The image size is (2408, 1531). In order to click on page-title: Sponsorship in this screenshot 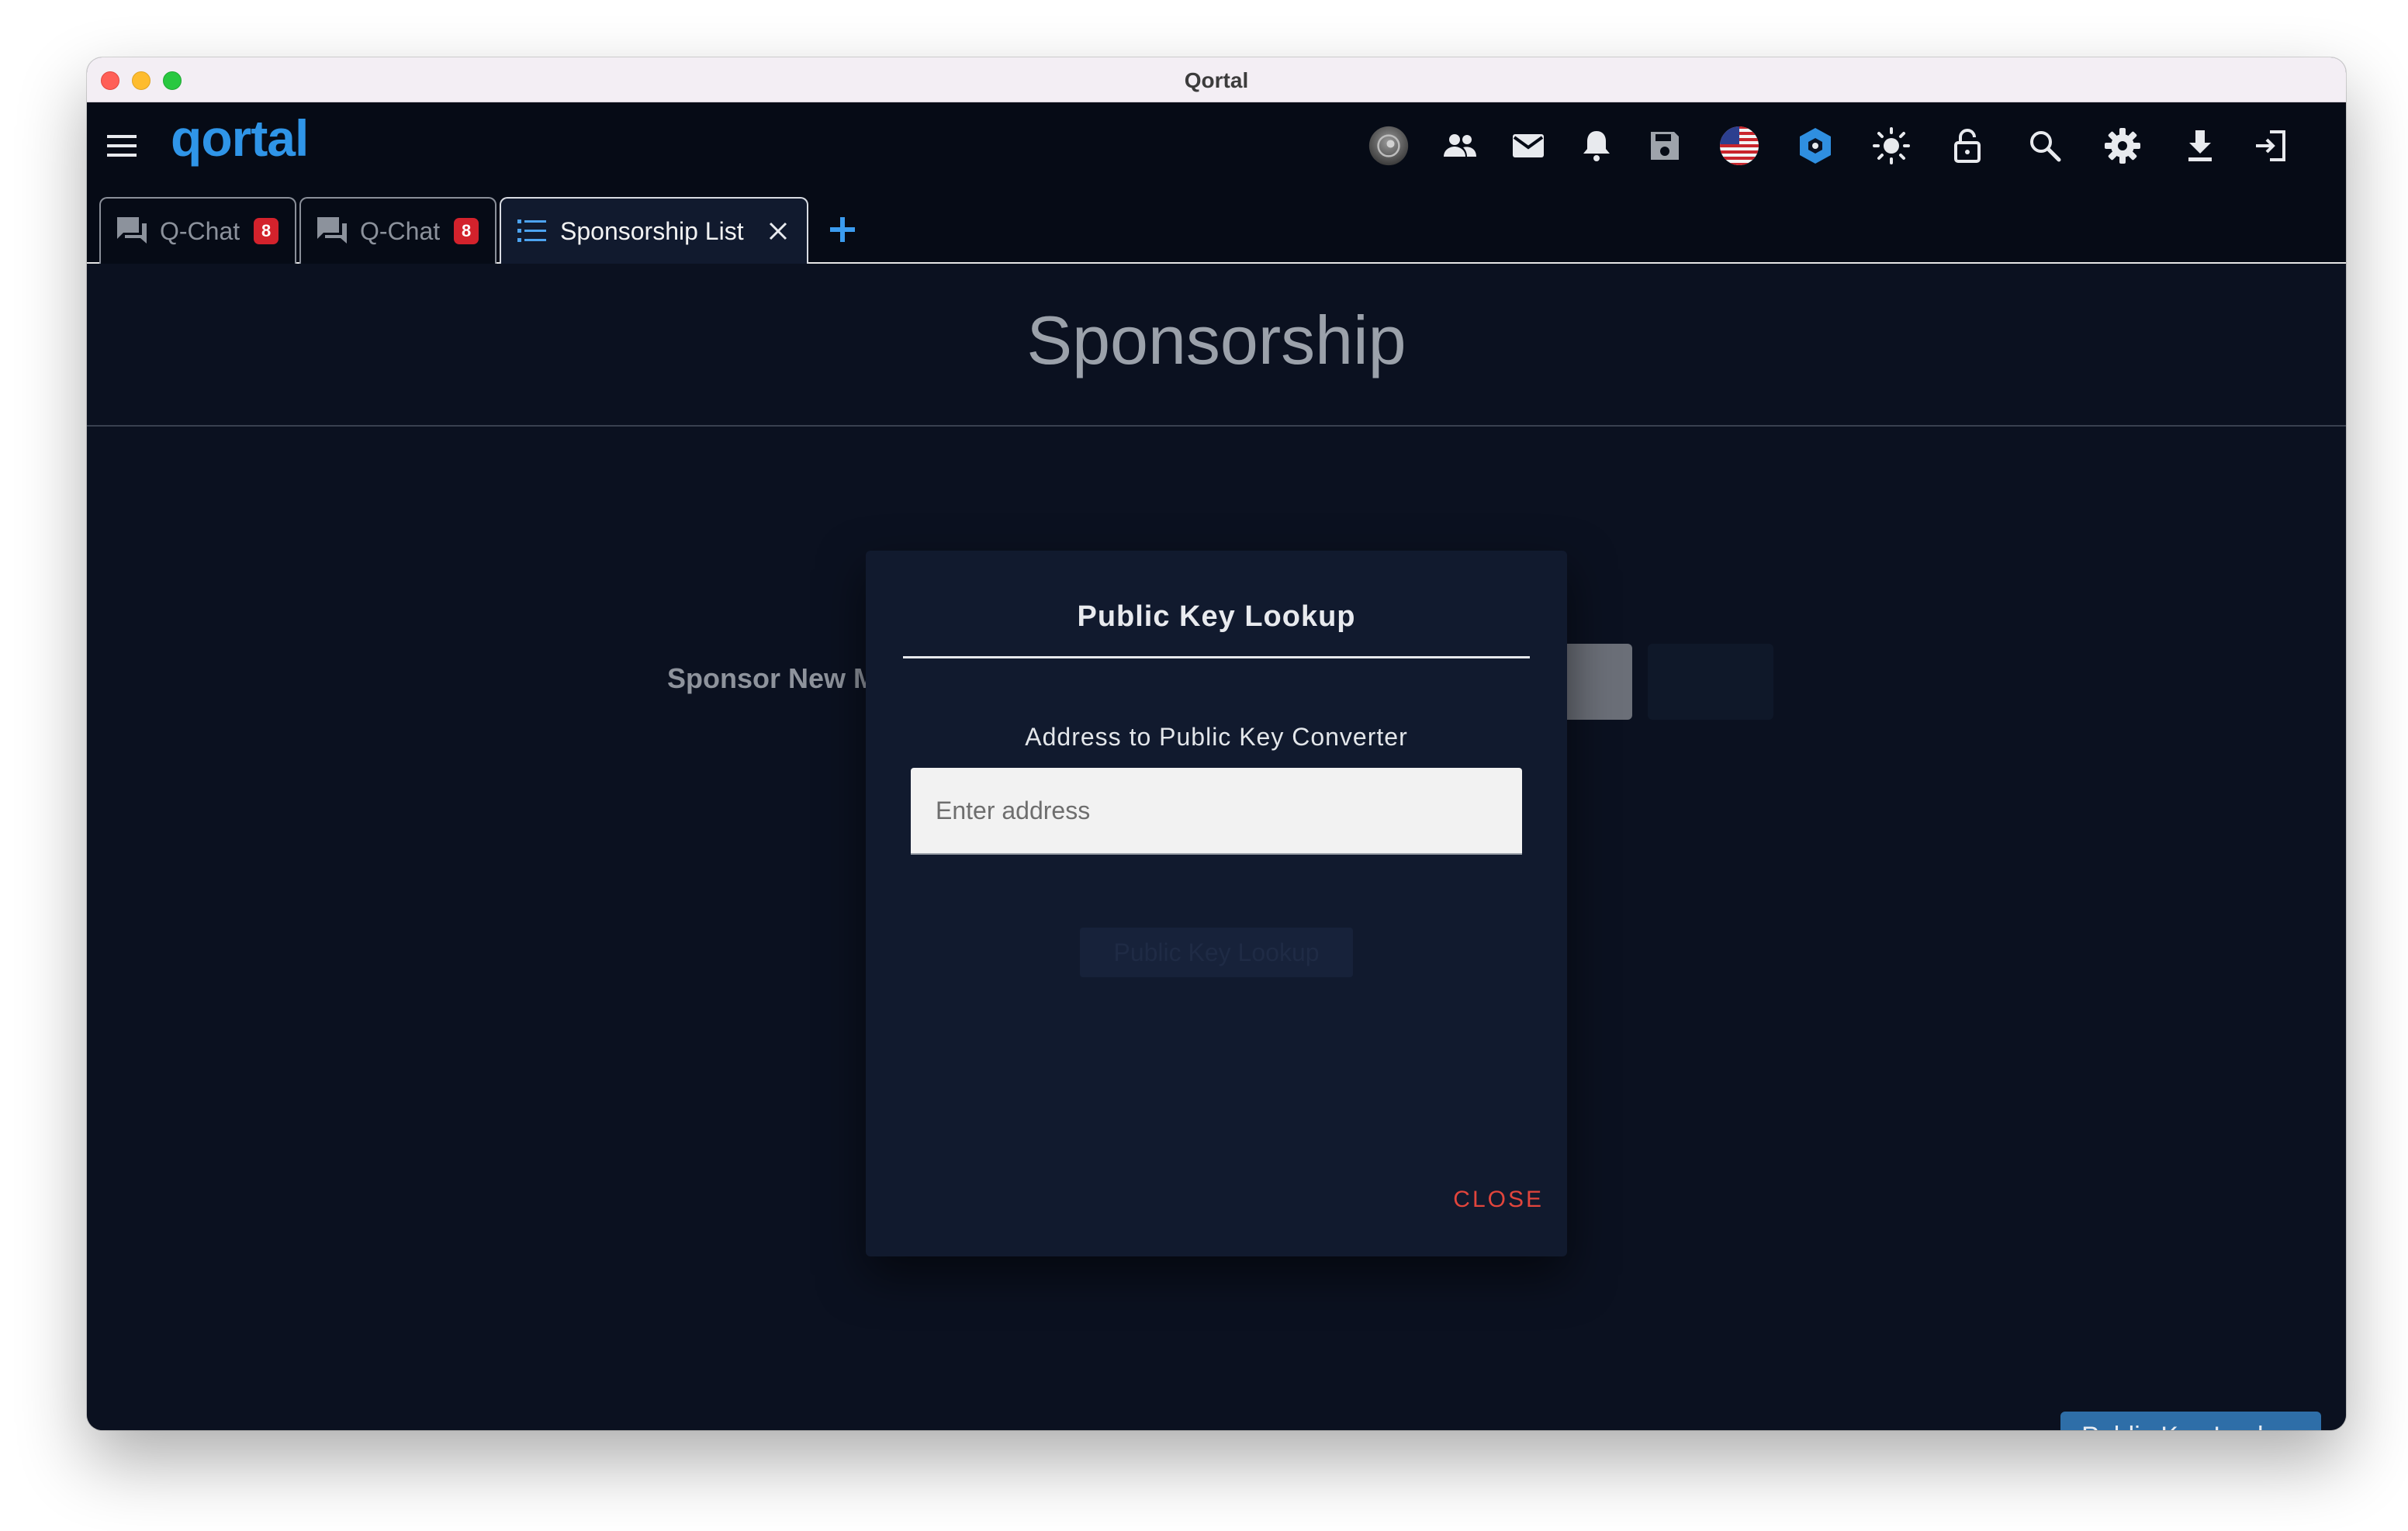, I will do `click(1216, 340)`.